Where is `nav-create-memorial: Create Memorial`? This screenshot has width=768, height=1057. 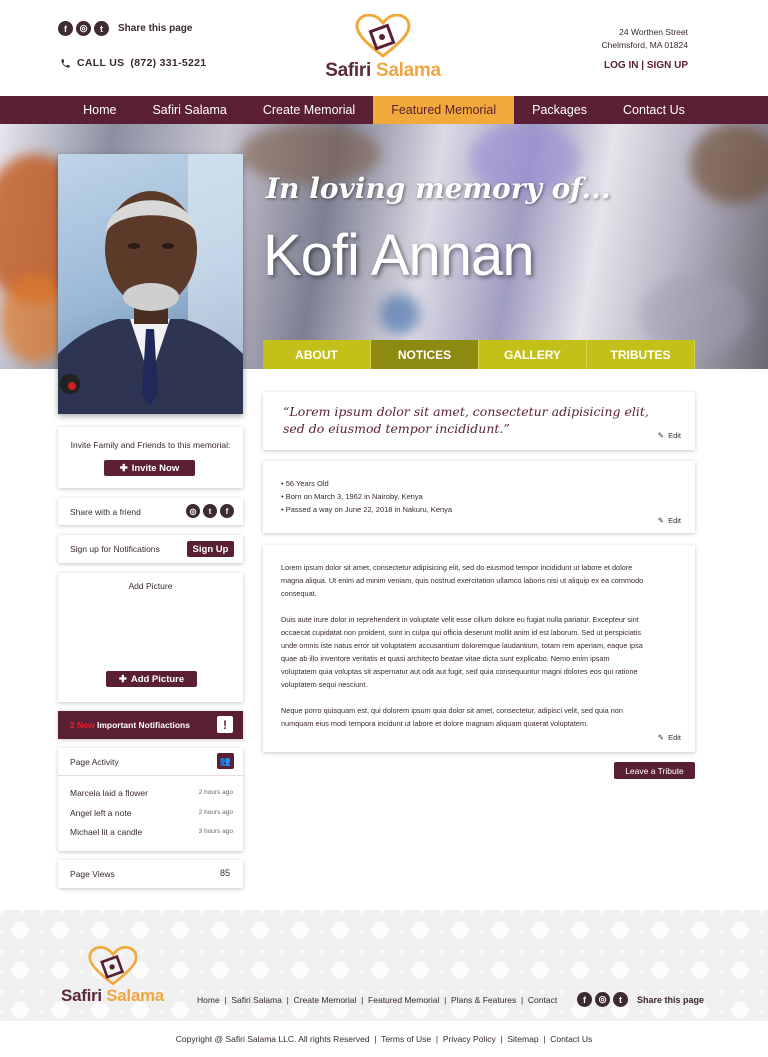 nav-create-memorial: Create Memorial is located at coordinates (309, 110).